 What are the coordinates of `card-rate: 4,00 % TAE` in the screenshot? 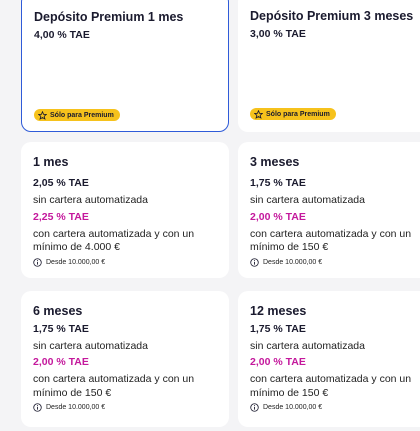 It's located at (62, 35).